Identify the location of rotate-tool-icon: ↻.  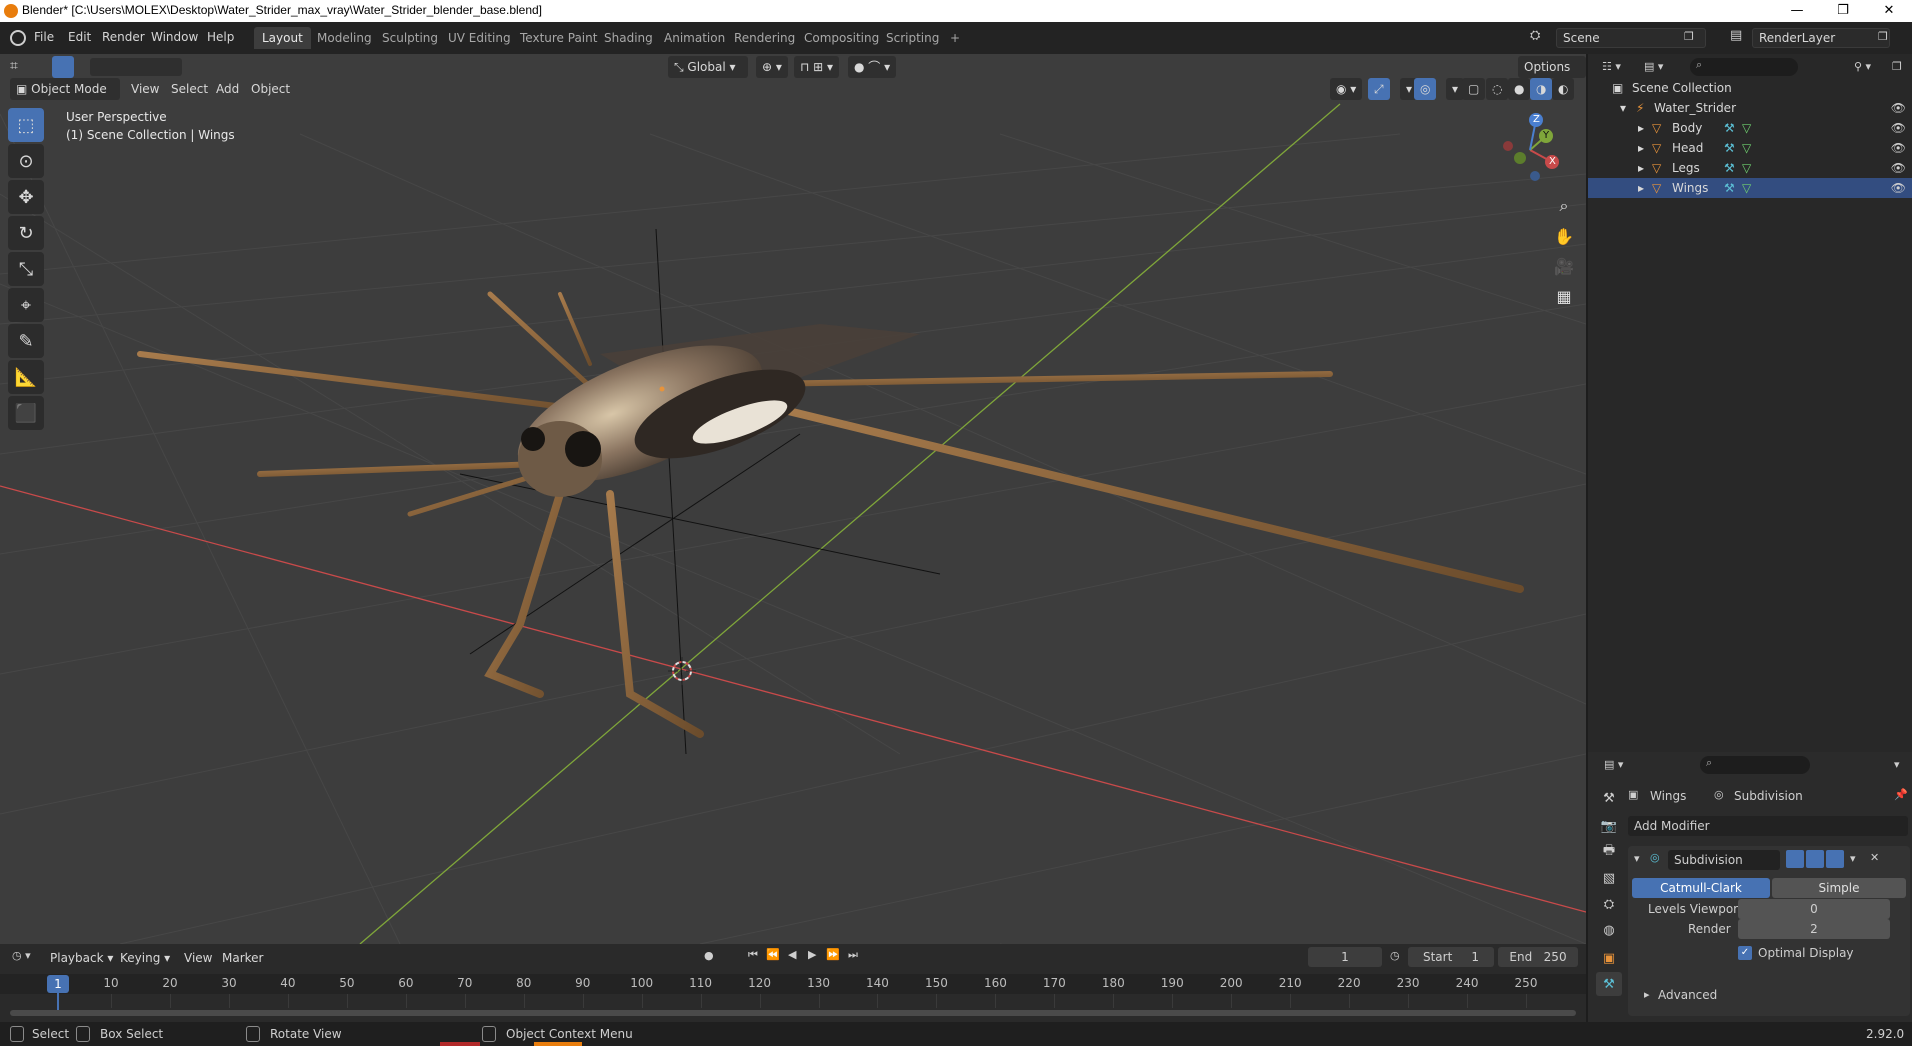
(26, 233).